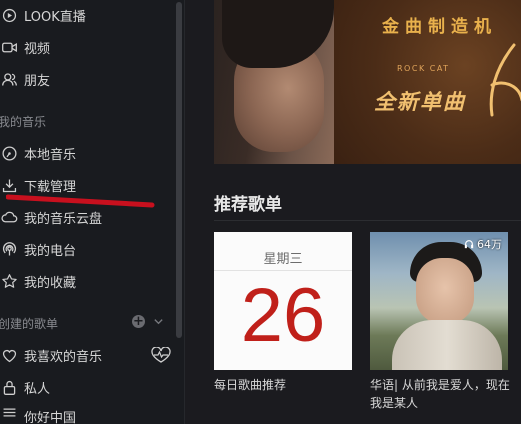  Describe the element at coordinates (37, 81) in the screenshot. I see `sidebar-item-label: 朋友` at that location.